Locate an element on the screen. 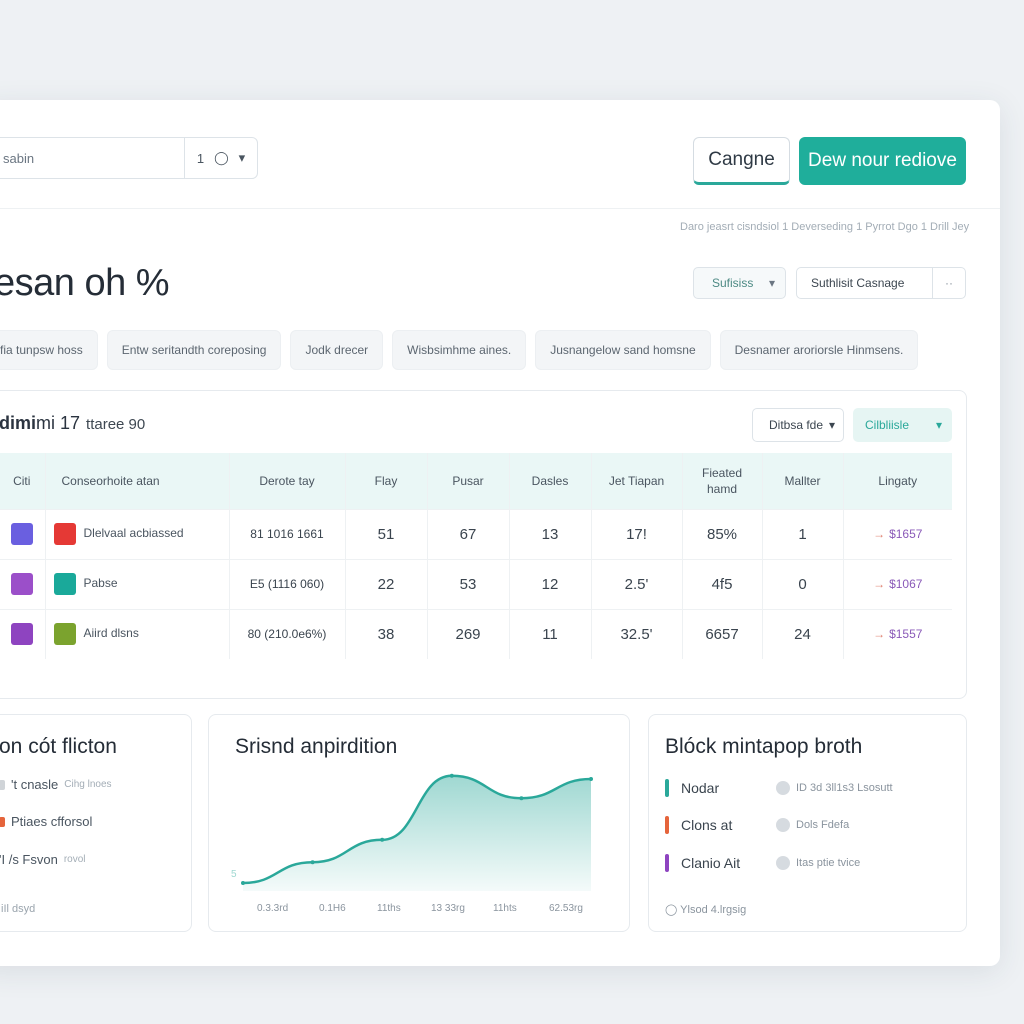 The width and height of the screenshot is (1024, 1024). table-filter-select: Ditbsa fde ▾ is located at coordinates (798, 425).